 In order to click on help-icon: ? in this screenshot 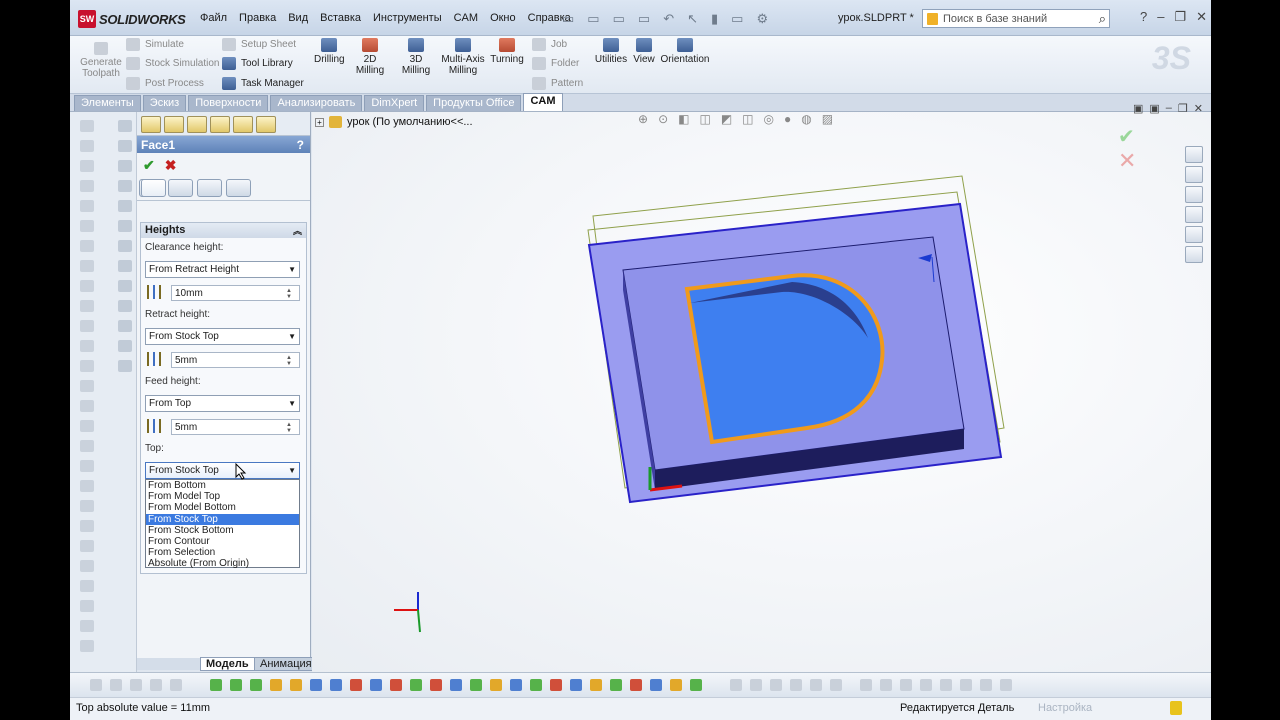, I will do `click(1143, 17)`.